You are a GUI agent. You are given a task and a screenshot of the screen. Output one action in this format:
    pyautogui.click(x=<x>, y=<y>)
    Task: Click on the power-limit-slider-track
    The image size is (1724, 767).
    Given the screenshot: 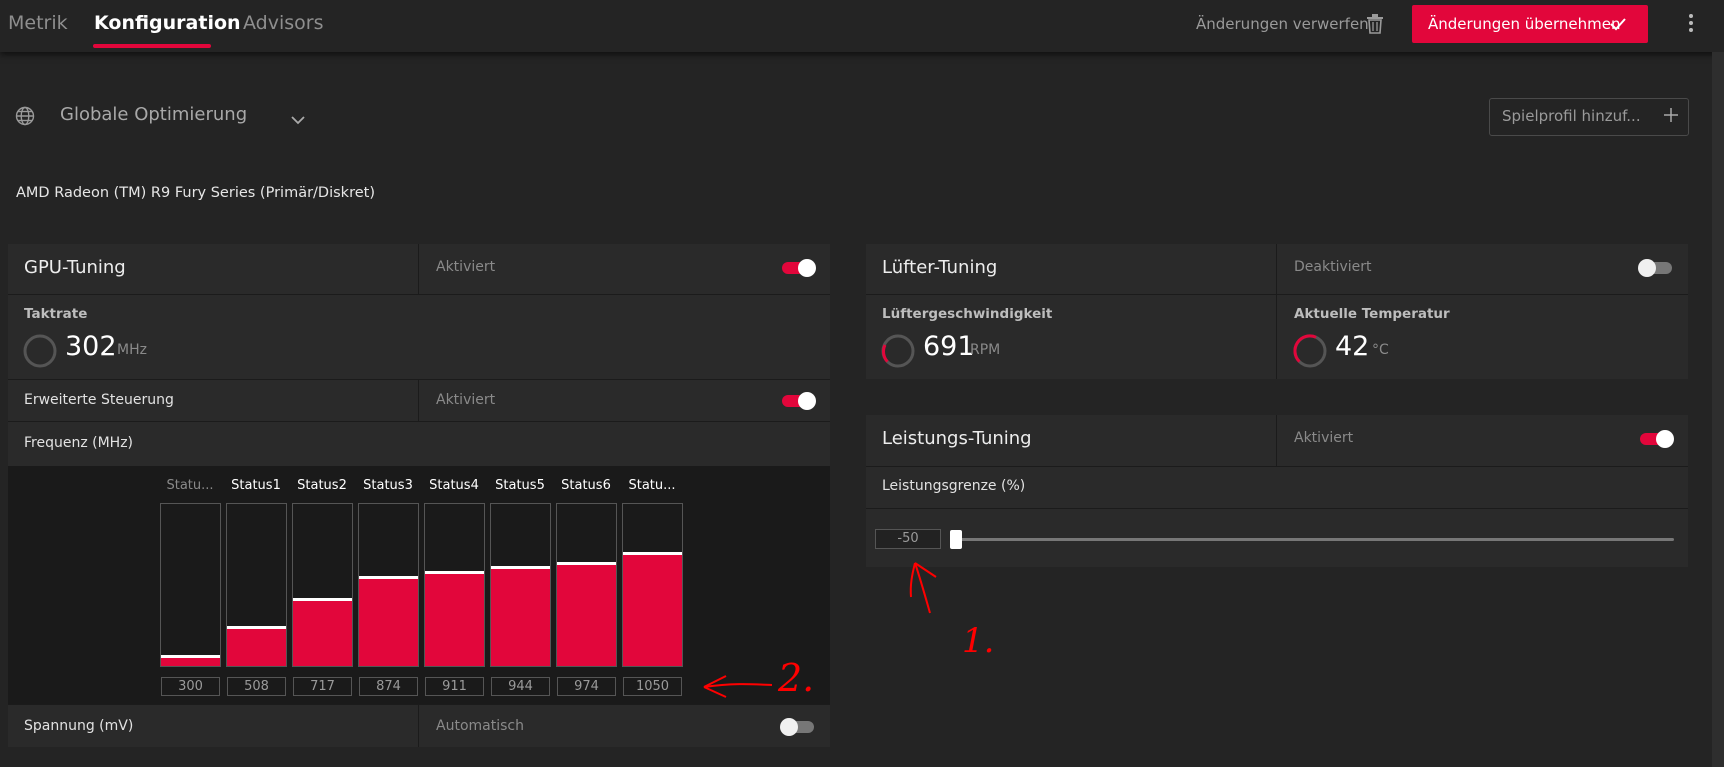 What is the action you would take?
    pyautogui.click(x=1314, y=539)
    